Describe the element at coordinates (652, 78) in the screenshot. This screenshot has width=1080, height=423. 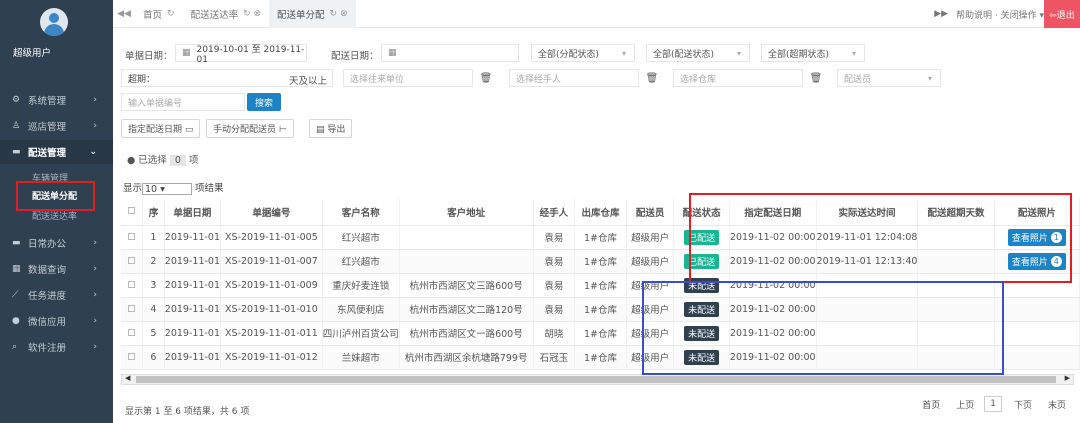
I see `clear-handler-icon: 🗑` at that location.